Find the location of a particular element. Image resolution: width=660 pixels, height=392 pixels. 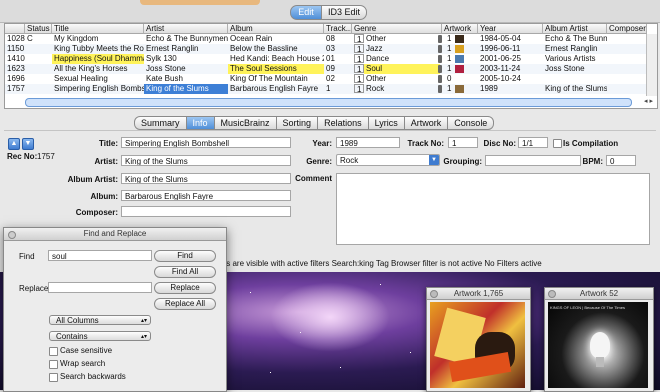

title-cell-match: Happiness (Soul Dhamma ) is located at coordinates (98, 59).